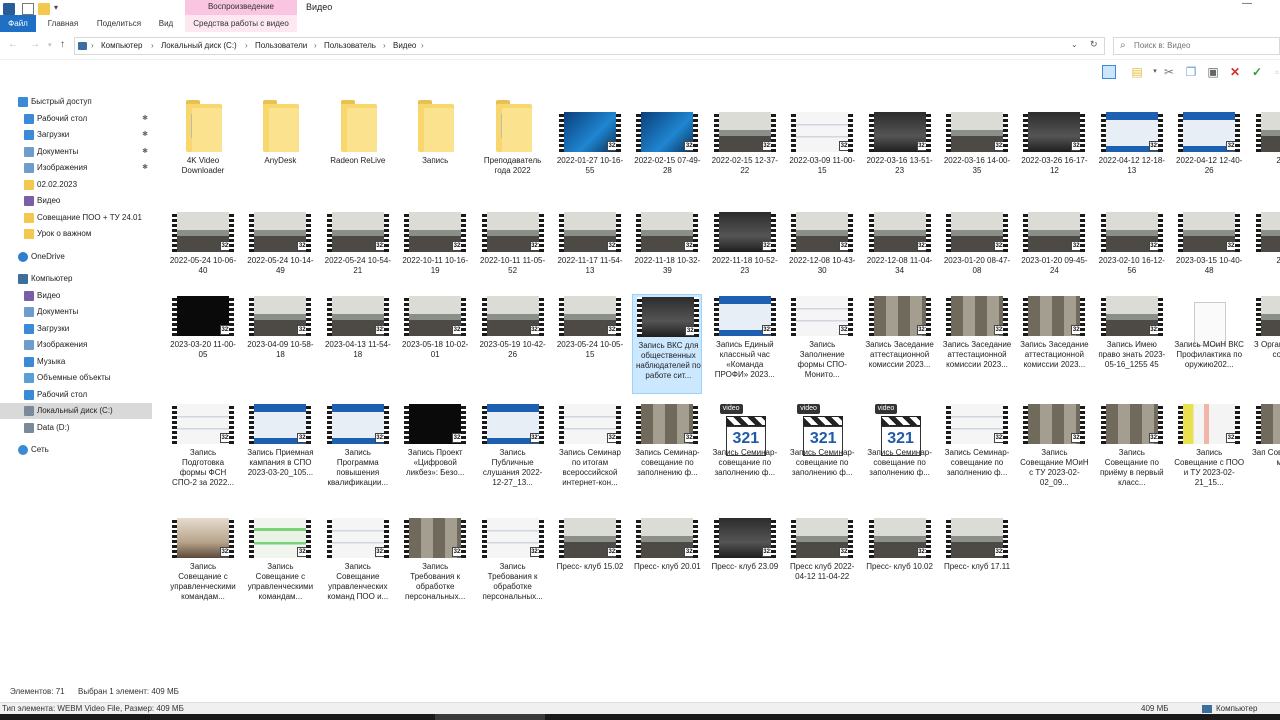  Describe the element at coordinates (76, 201) in the screenshot. I see `sidebar-item: Видео` at that location.